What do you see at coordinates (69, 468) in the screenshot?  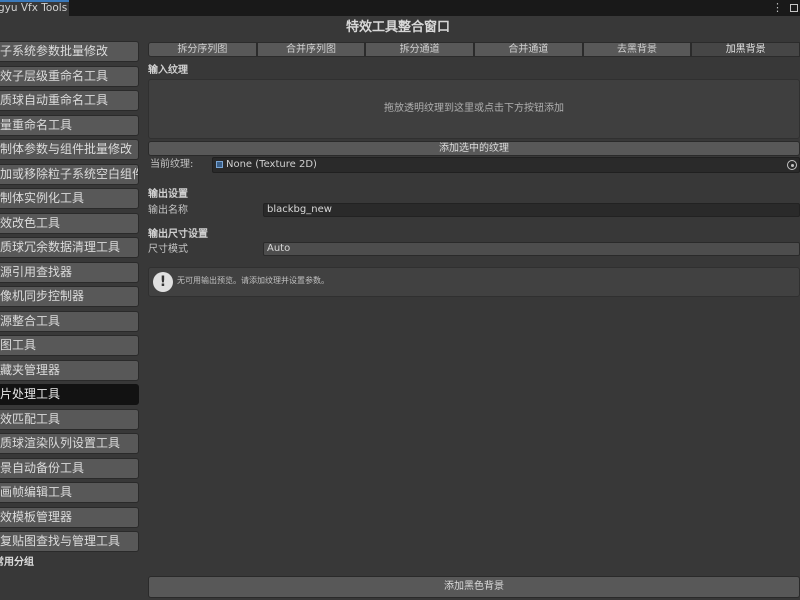 I see `sidebar-item: 景自动备份工具` at bounding box center [69, 468].